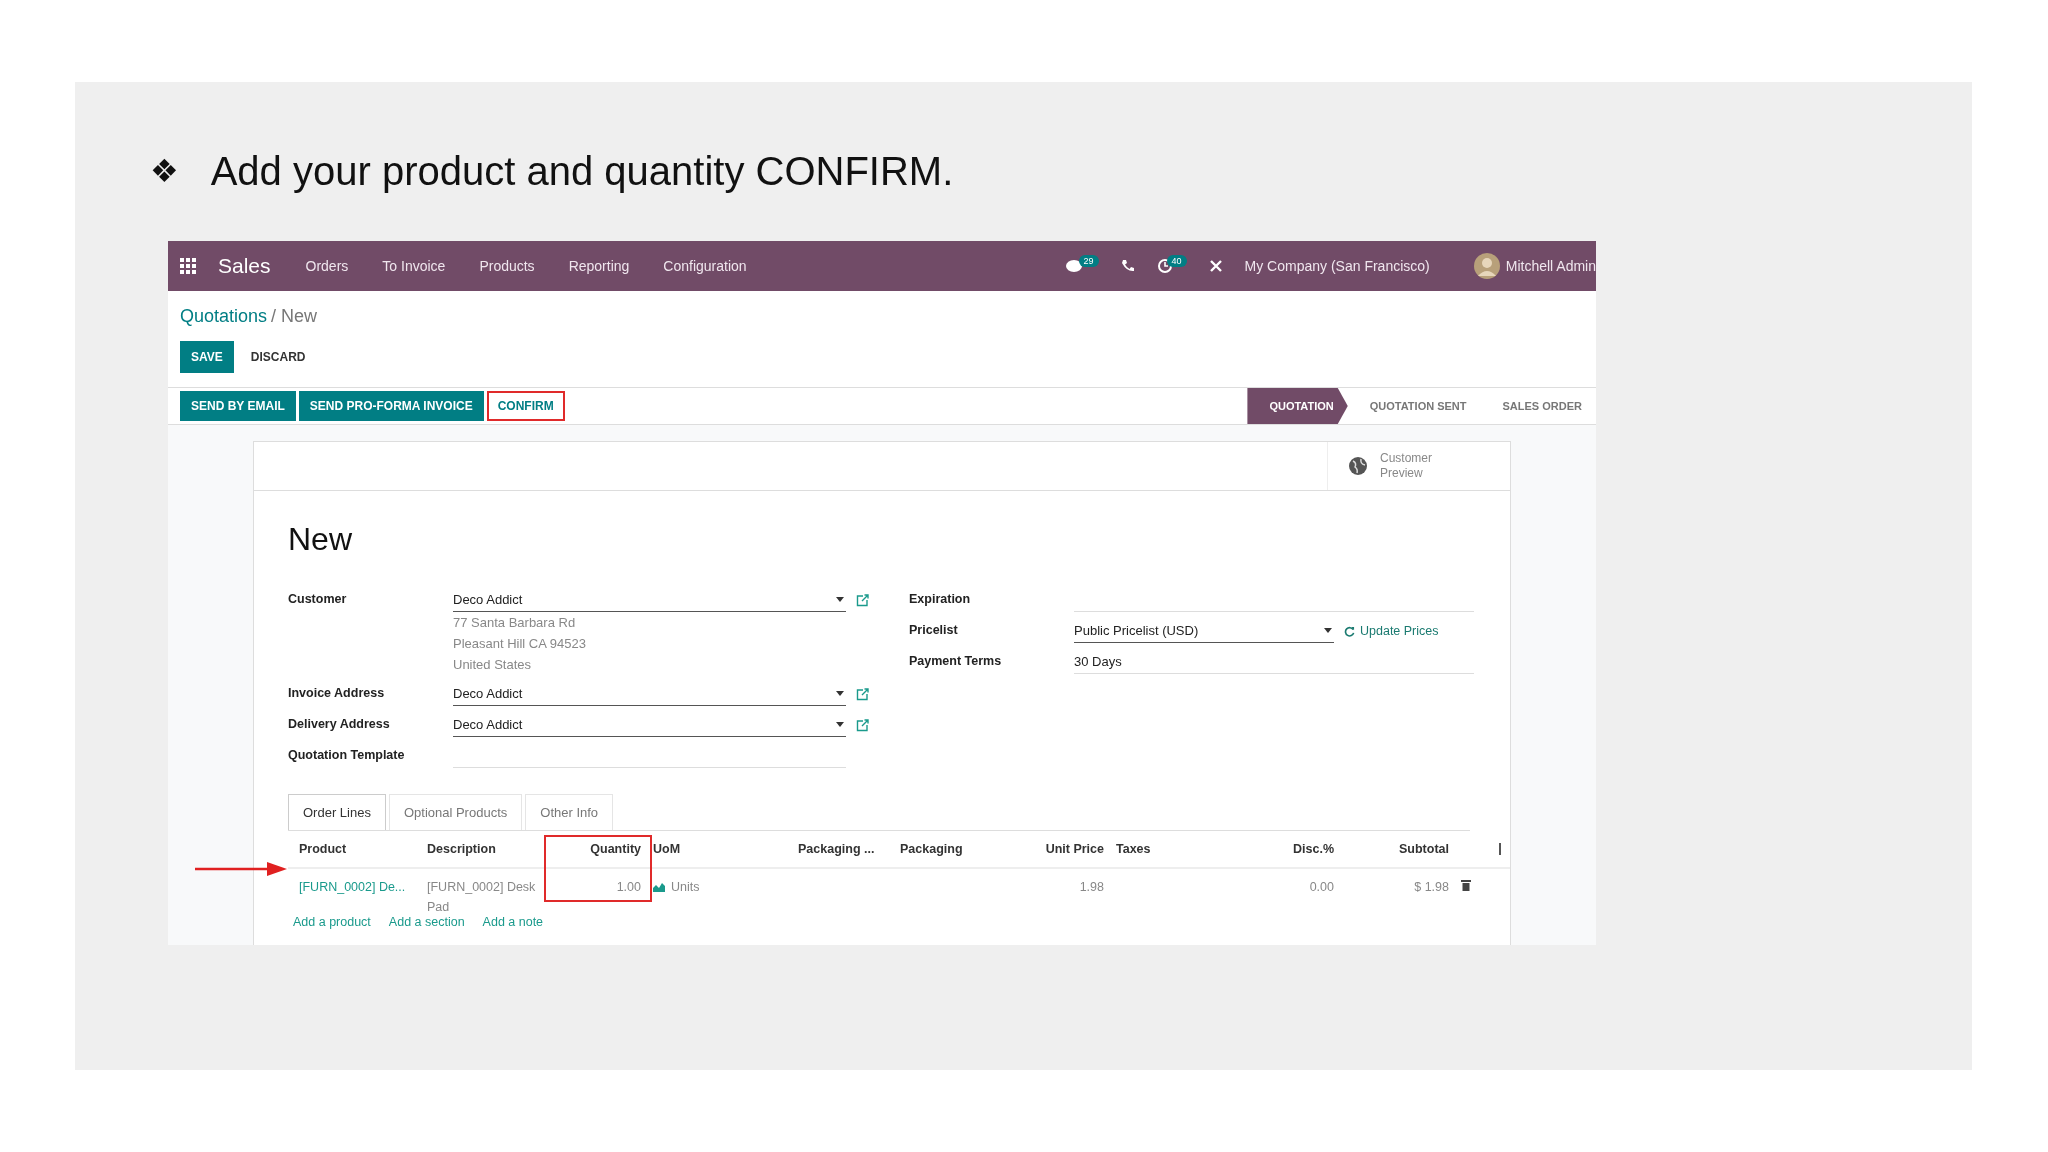 The width and height of the screenshot is (2048, 1152). What do you see at coordinates (481, 897) in the screenshot?
I see `description-cell-text: [FURN_0002] Desk Pad` at bounding box center [481, 897].